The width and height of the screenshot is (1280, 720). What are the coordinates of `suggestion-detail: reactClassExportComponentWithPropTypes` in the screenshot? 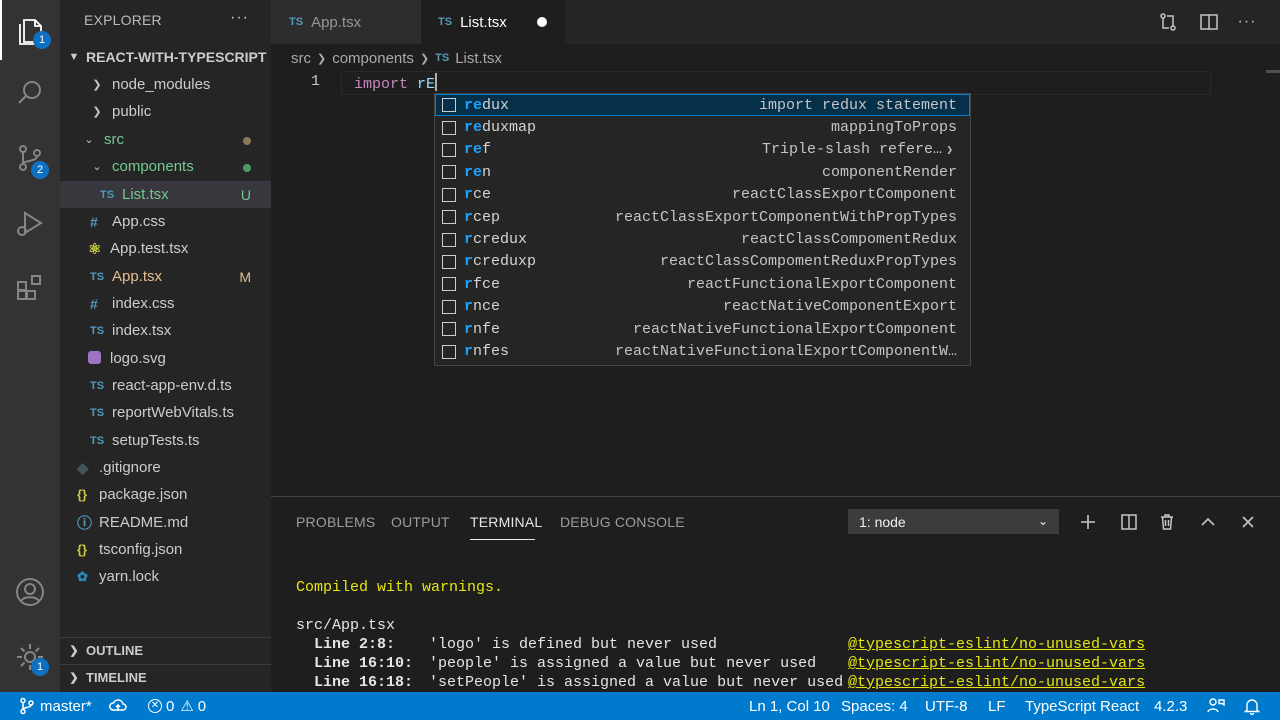 It's located at (785, 217).